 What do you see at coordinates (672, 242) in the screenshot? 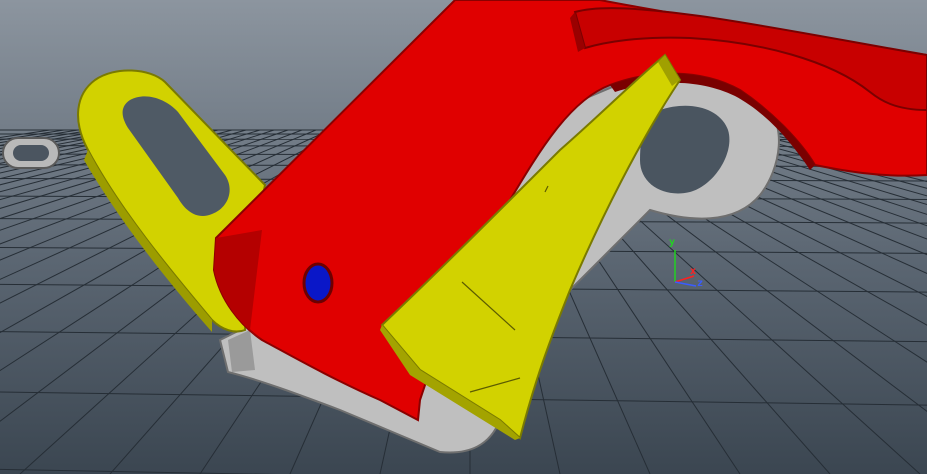
I see `y-axis-label: y` at bounding box center [672, 242].